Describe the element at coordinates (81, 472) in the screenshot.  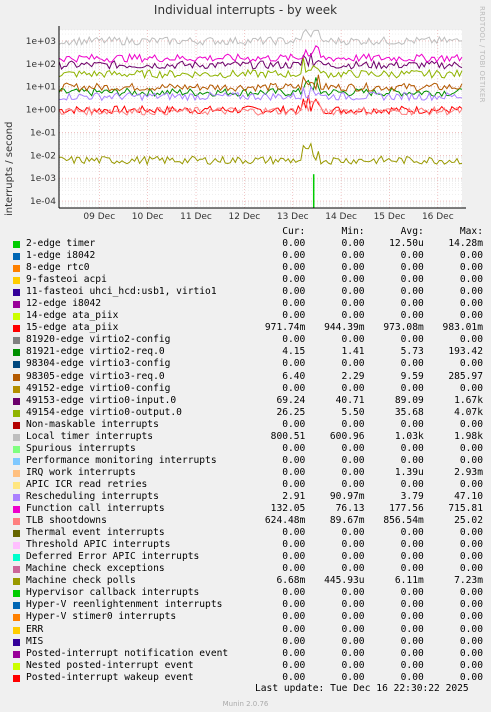
I see `legend-series-name: IRQ work interrupts` at that location.